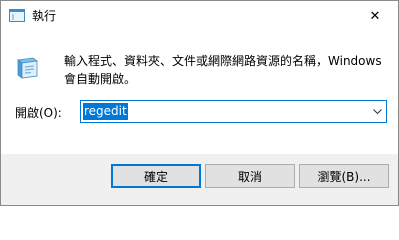 Image resolution: width=399 pixels, height=240 pixels. Describe the element at coordinates (156, 176) in the screenshot. I see `ok-button: 確定` at that location.